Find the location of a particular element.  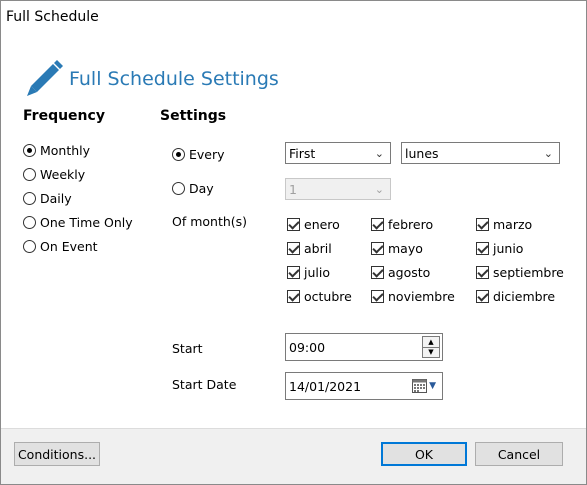

month-label: junio is located at coordinates (508, 248).